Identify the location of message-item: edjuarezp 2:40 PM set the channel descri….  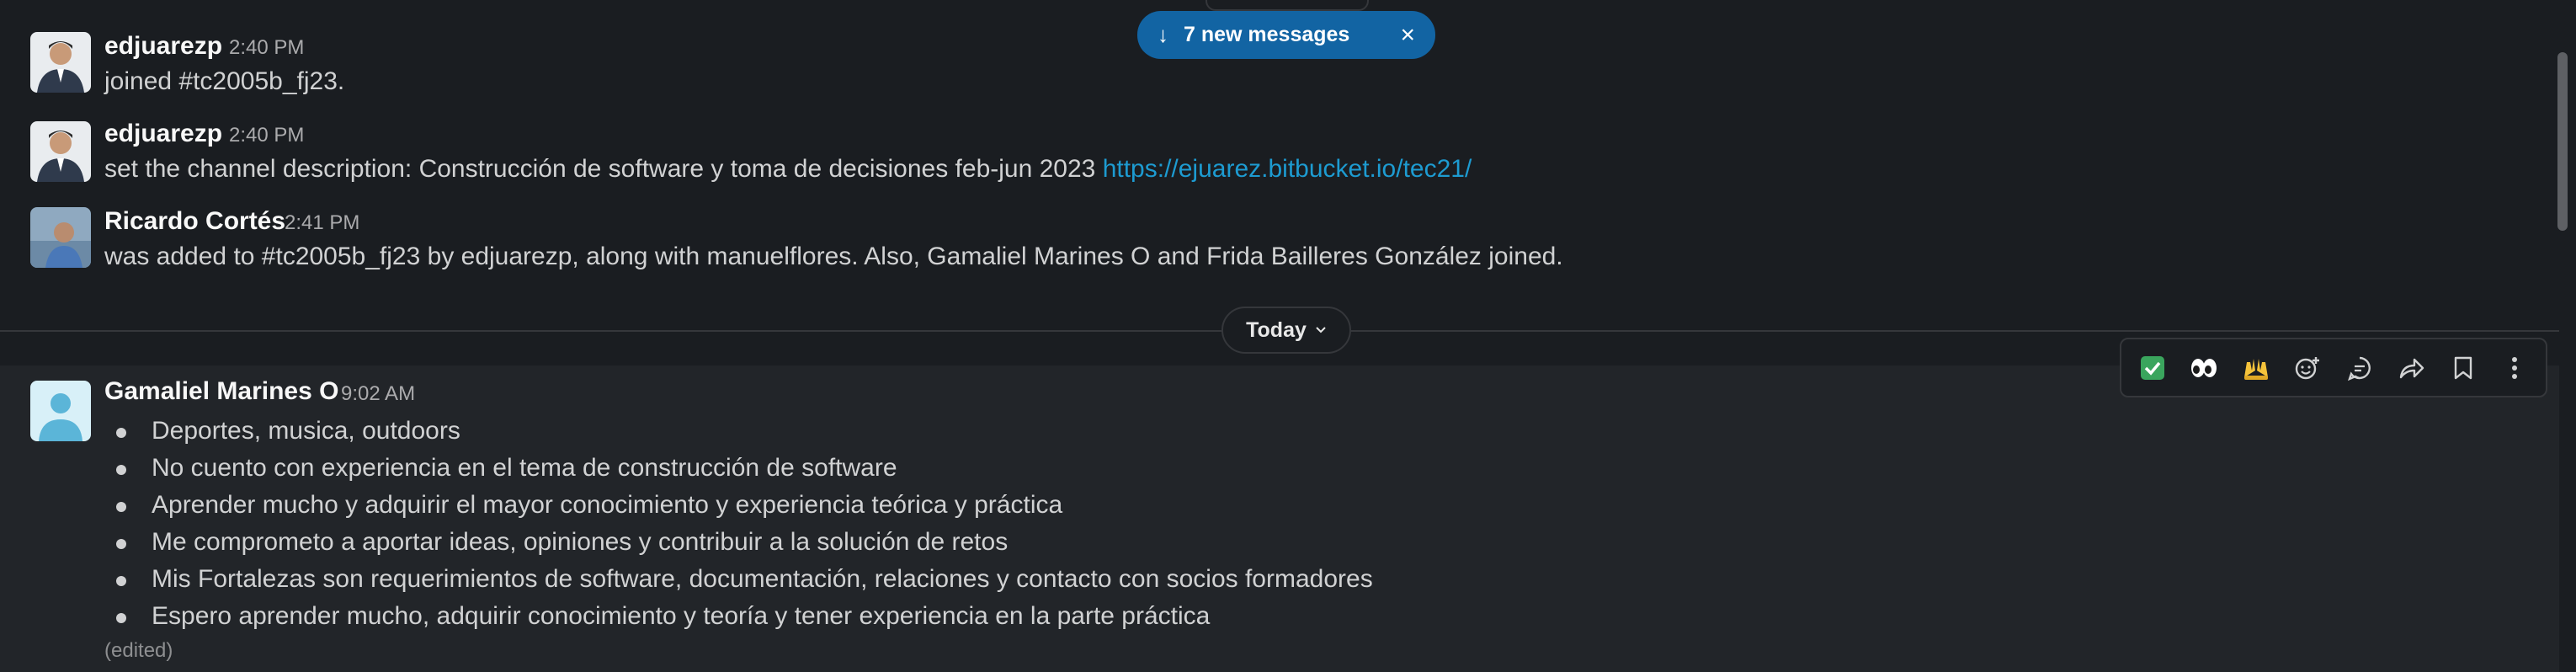
(1280, 135).